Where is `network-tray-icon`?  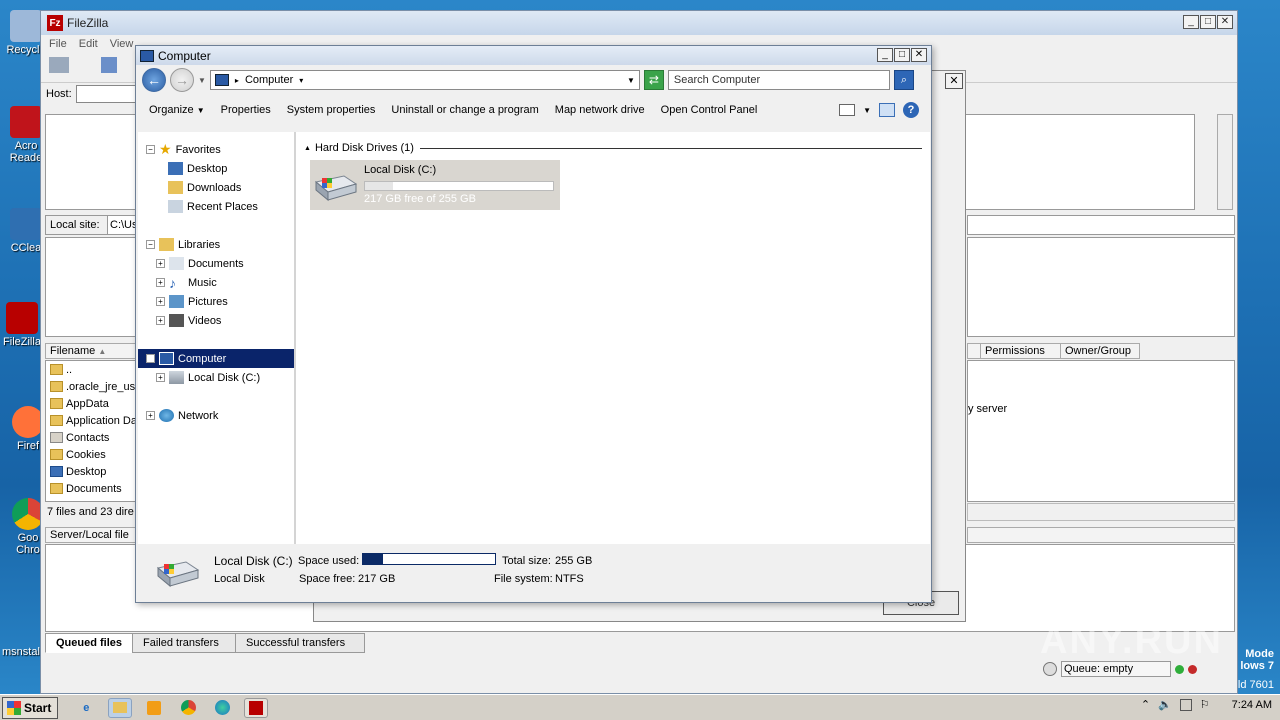 network-tray-icon is located at coordinates (1185, 704).